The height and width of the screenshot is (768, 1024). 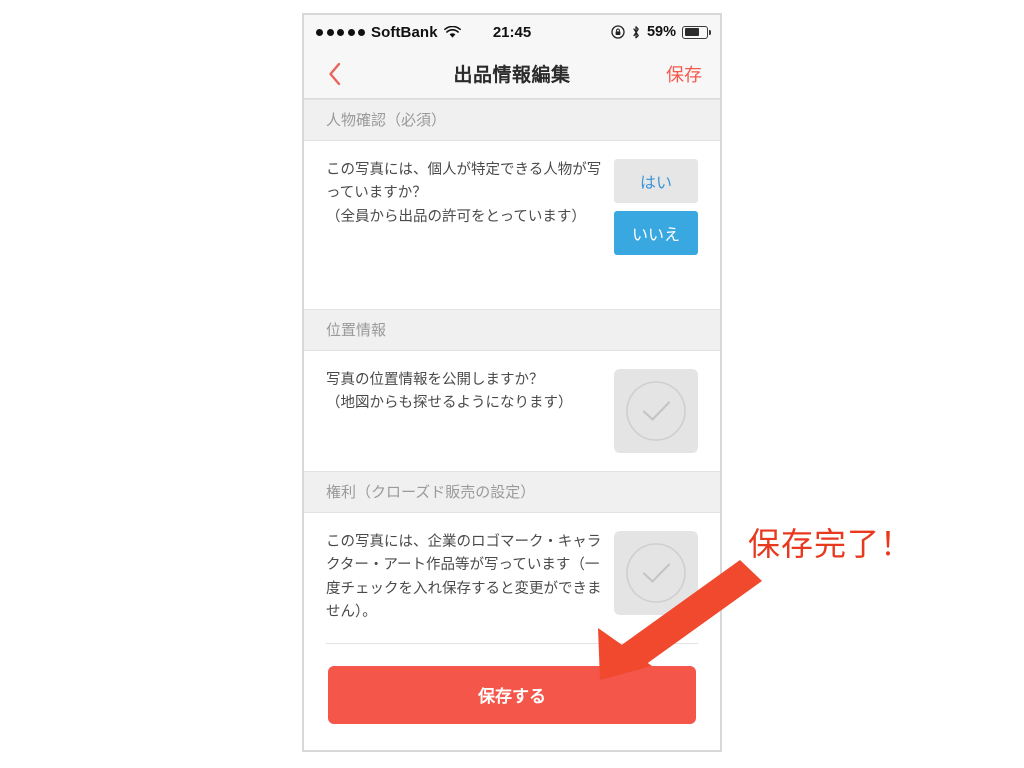 I want to click on status-bar-left: SoftBank, so click(x=388, y=32).